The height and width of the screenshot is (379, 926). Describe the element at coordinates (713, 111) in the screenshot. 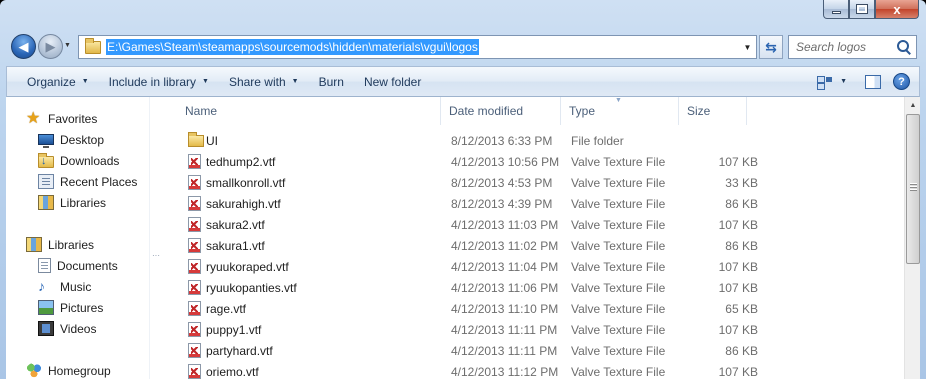

I see `column-header-size: Size` at that location.